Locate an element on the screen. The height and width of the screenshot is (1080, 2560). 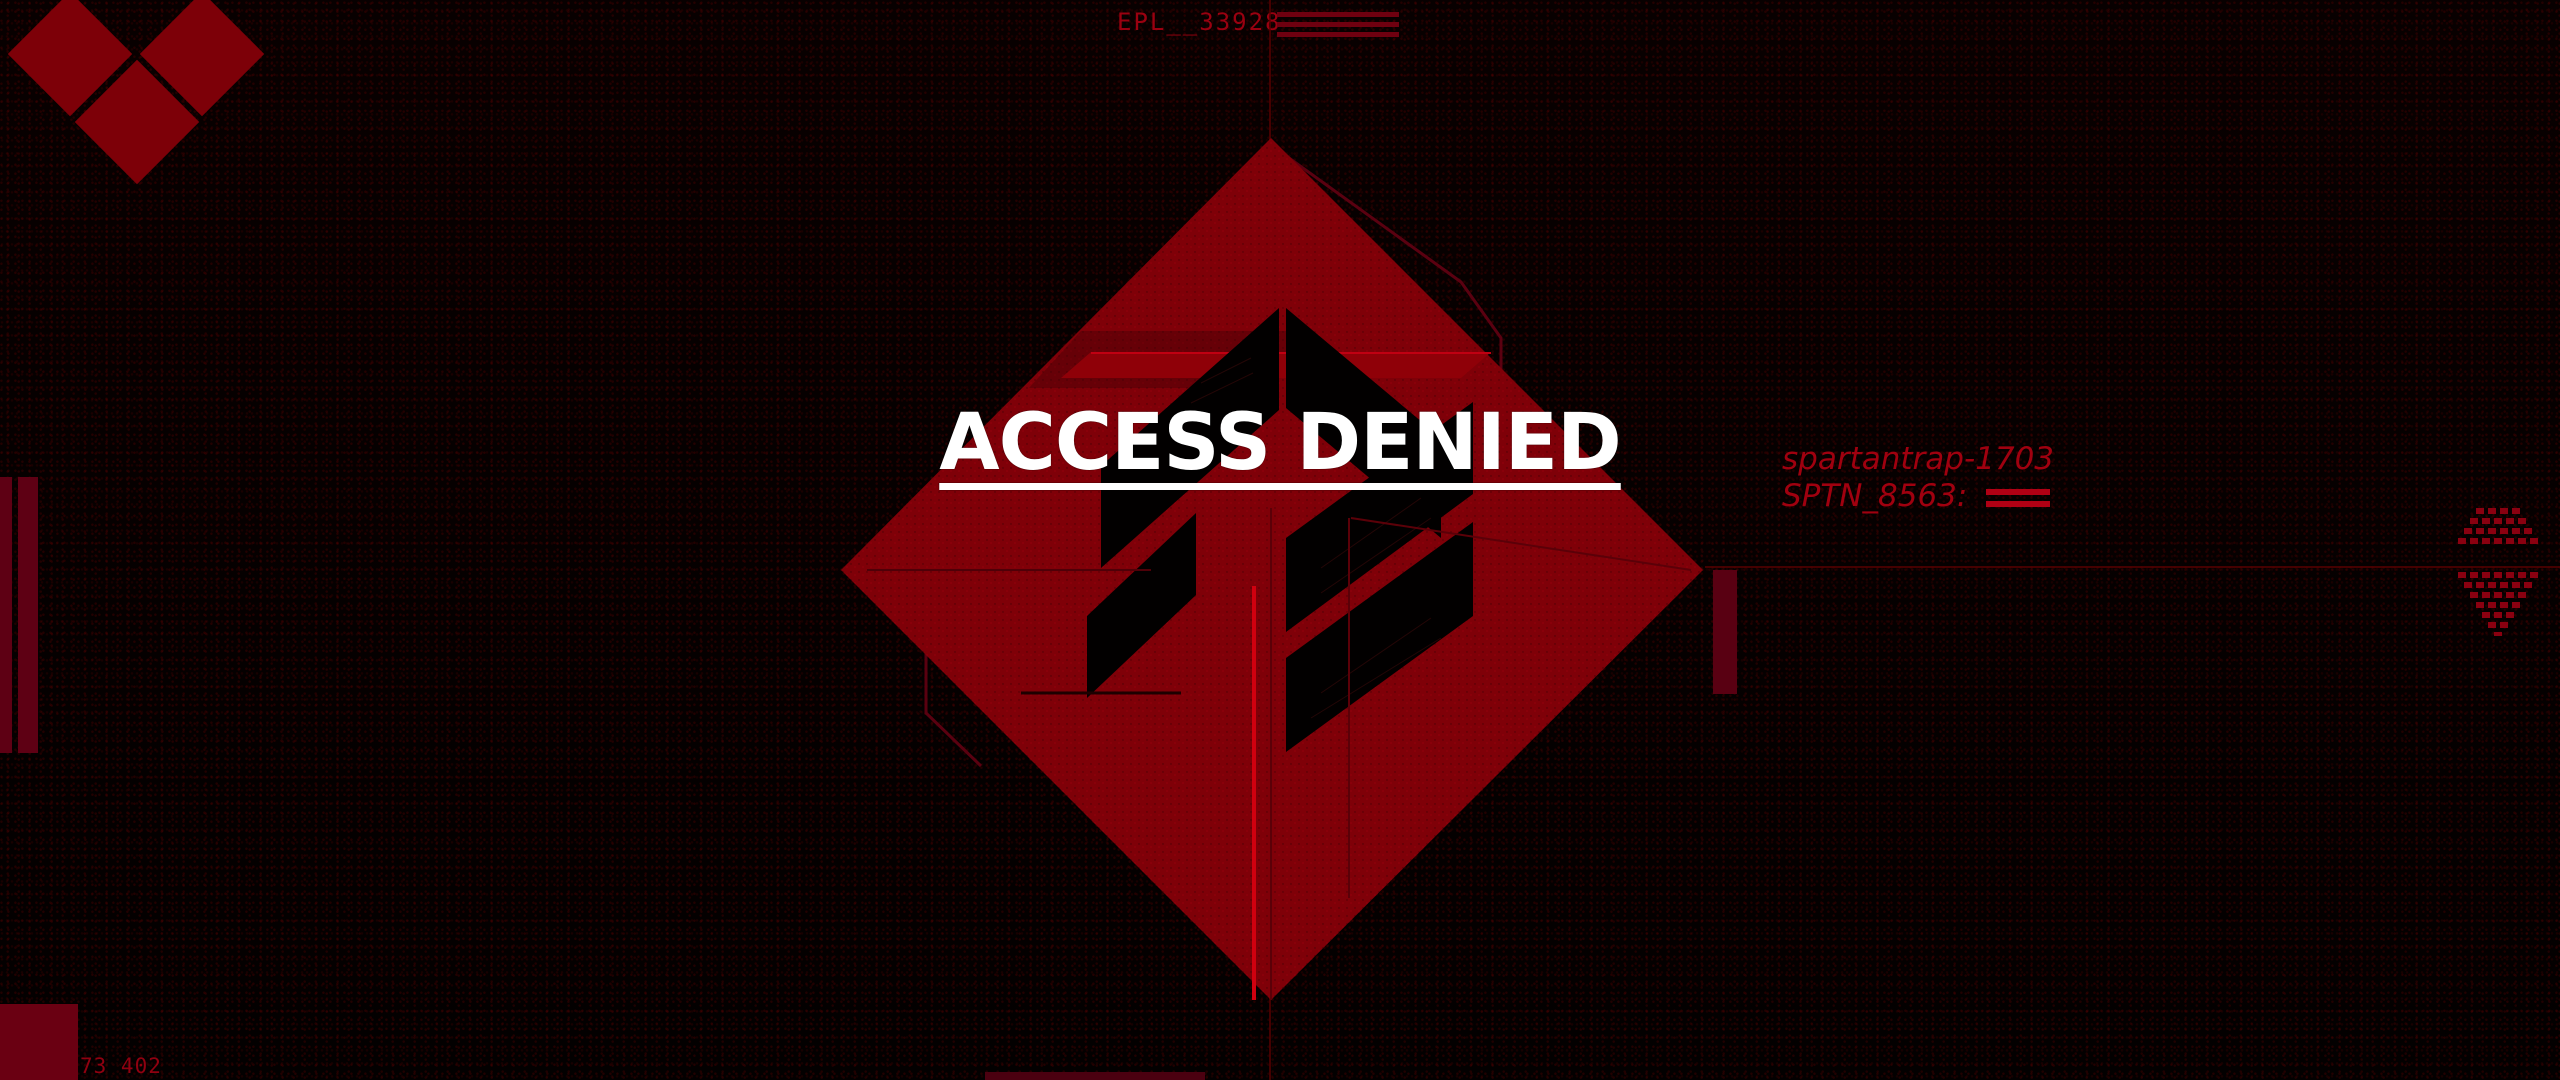
top-system-code: EPL__33928 is located at coordinates (1199, 22).